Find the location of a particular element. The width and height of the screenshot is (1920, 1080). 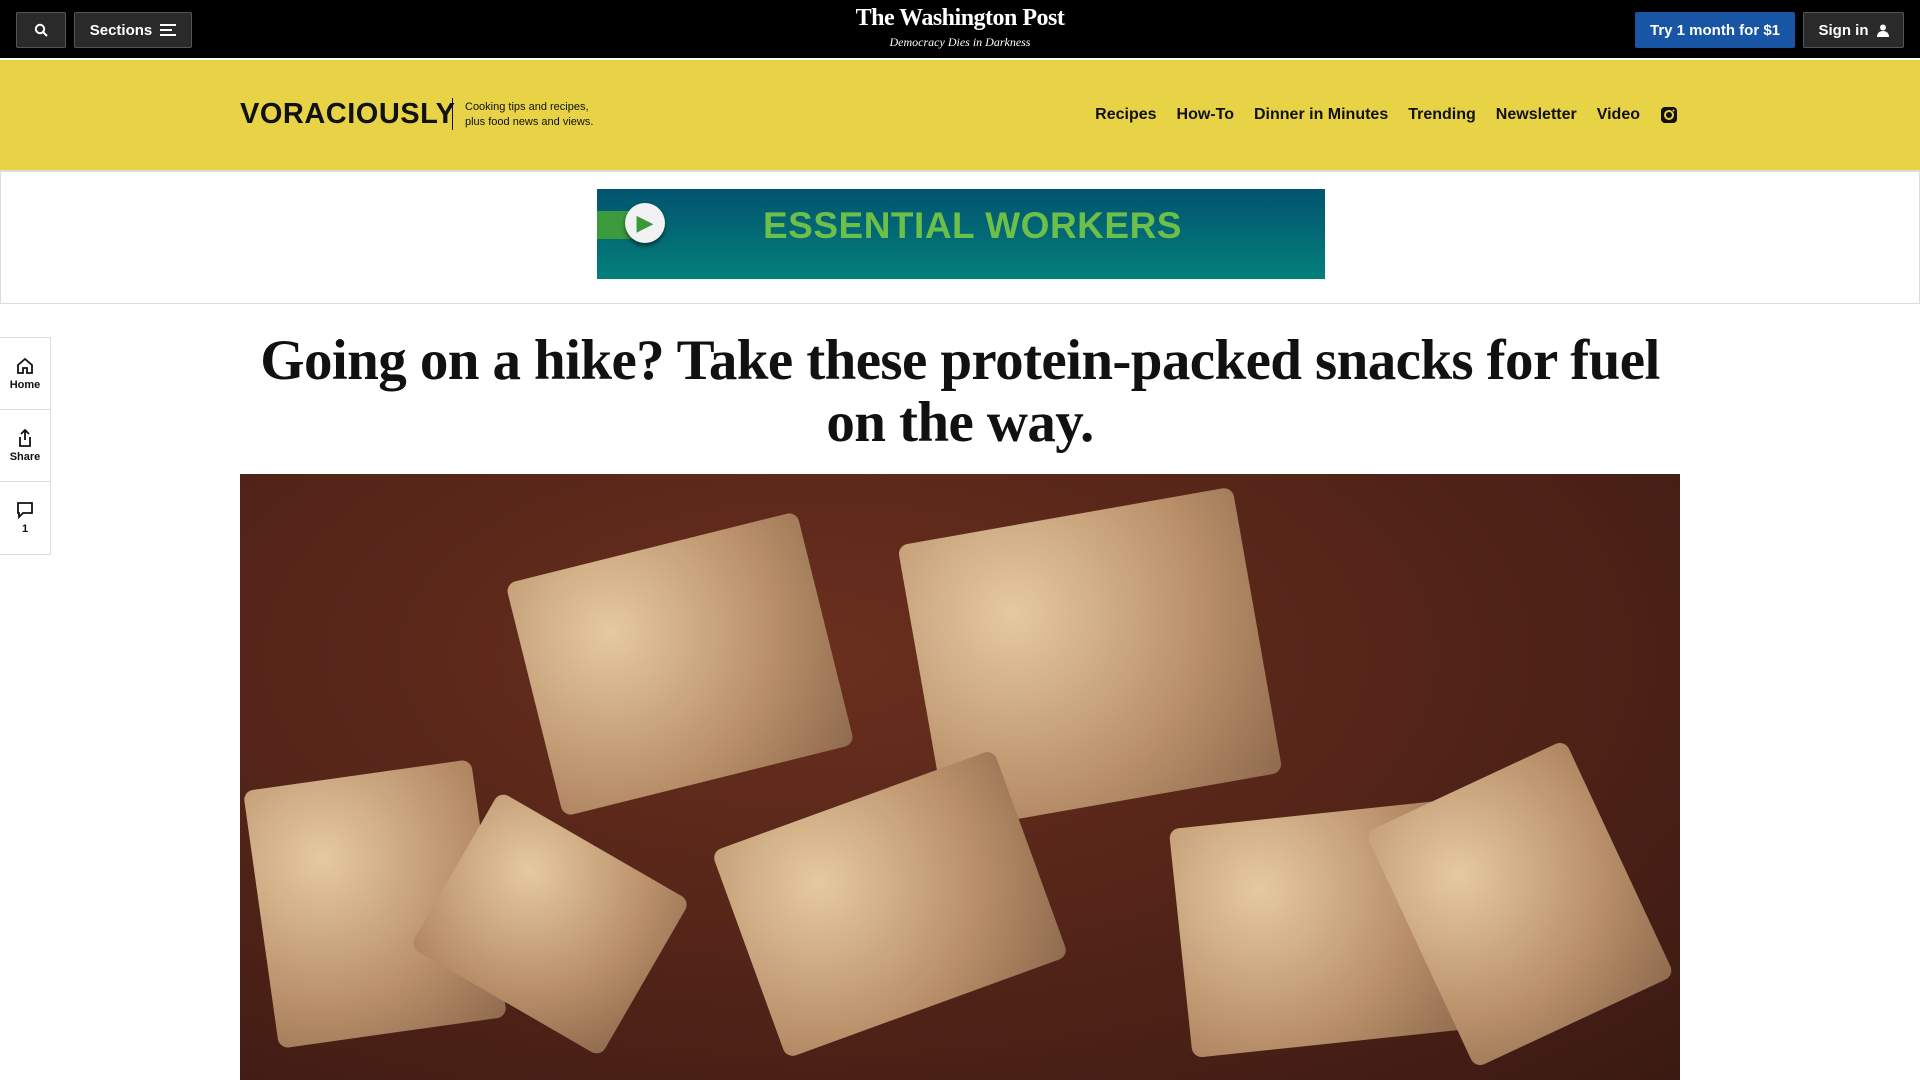

wapo-tagline: Democracy Dies in Darkness is located at coordinates (960, 42).